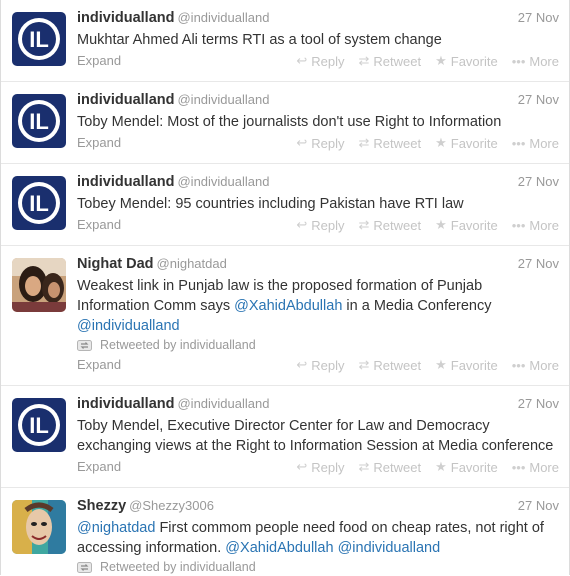 The width and height of the screenshot is (570, 576). I want to click on author-name: Nighat Dad, so click(115, 264).